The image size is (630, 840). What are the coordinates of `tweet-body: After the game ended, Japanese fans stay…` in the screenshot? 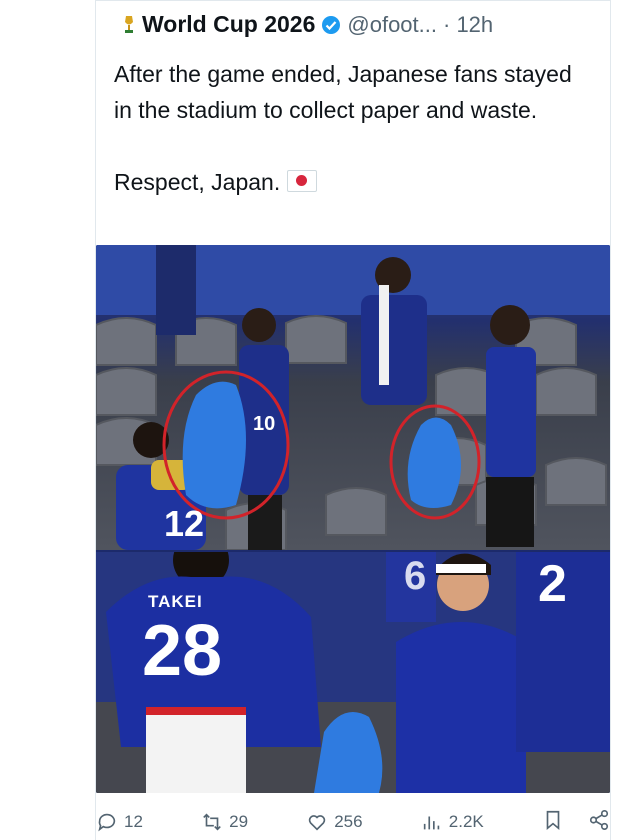 It's located at (343, 128).